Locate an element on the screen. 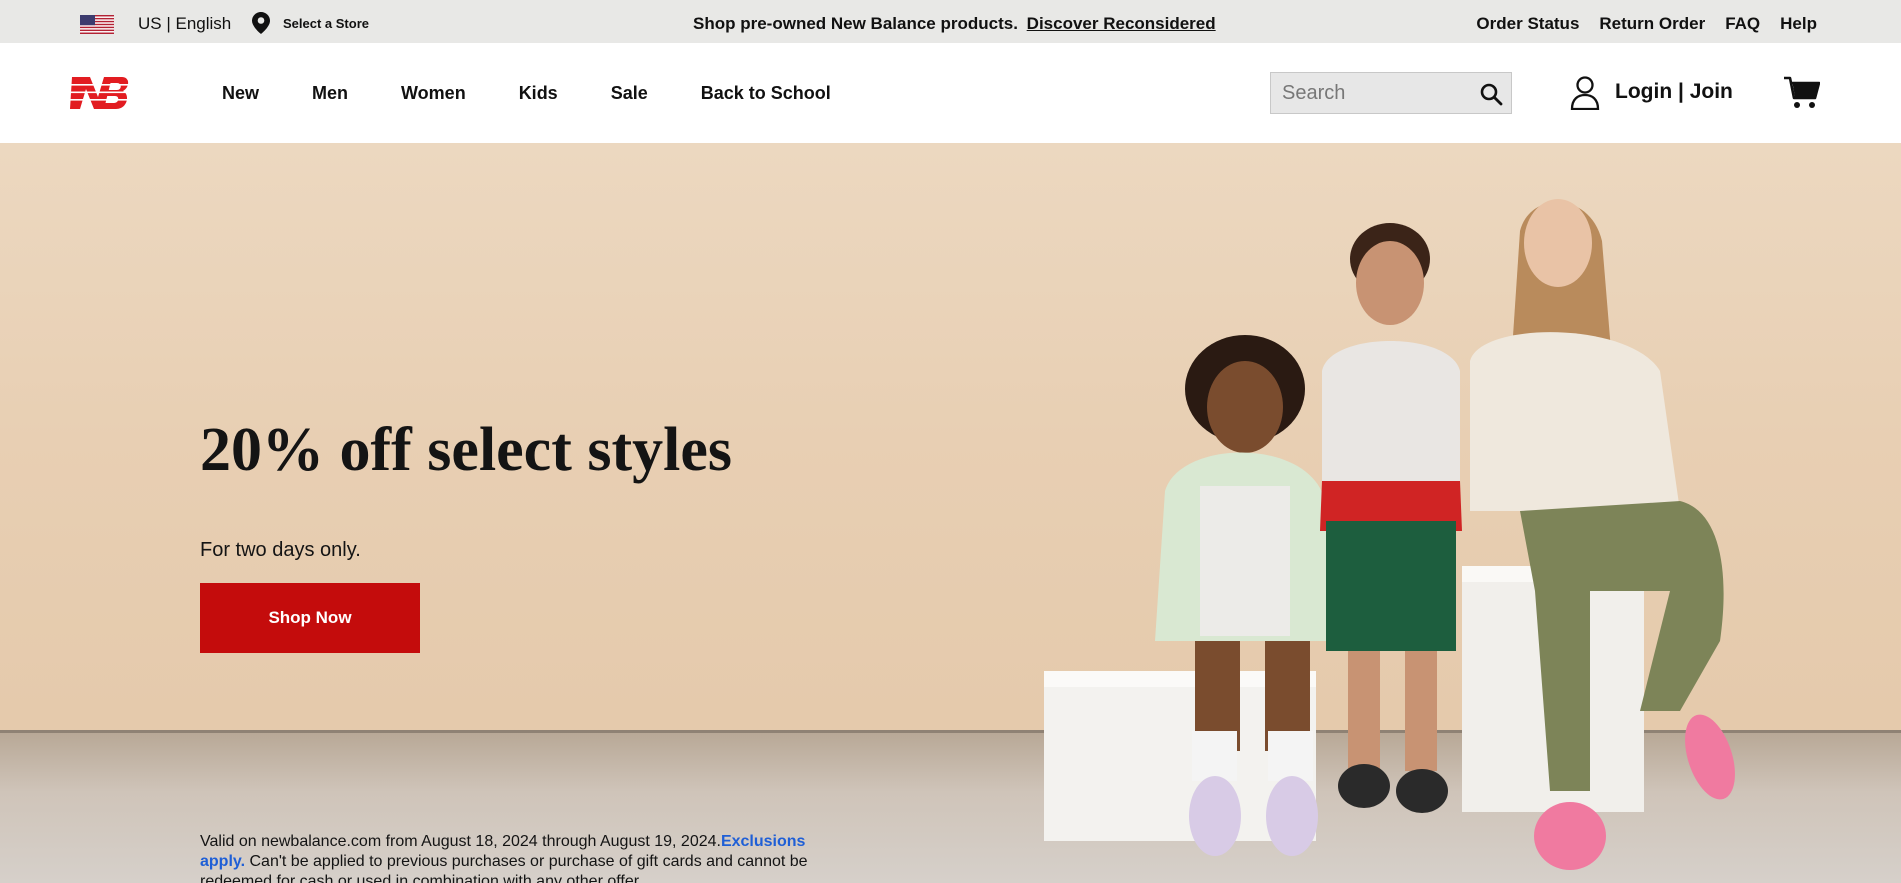  shop-now-button: Shop Now is located at coordinates (310, 618).